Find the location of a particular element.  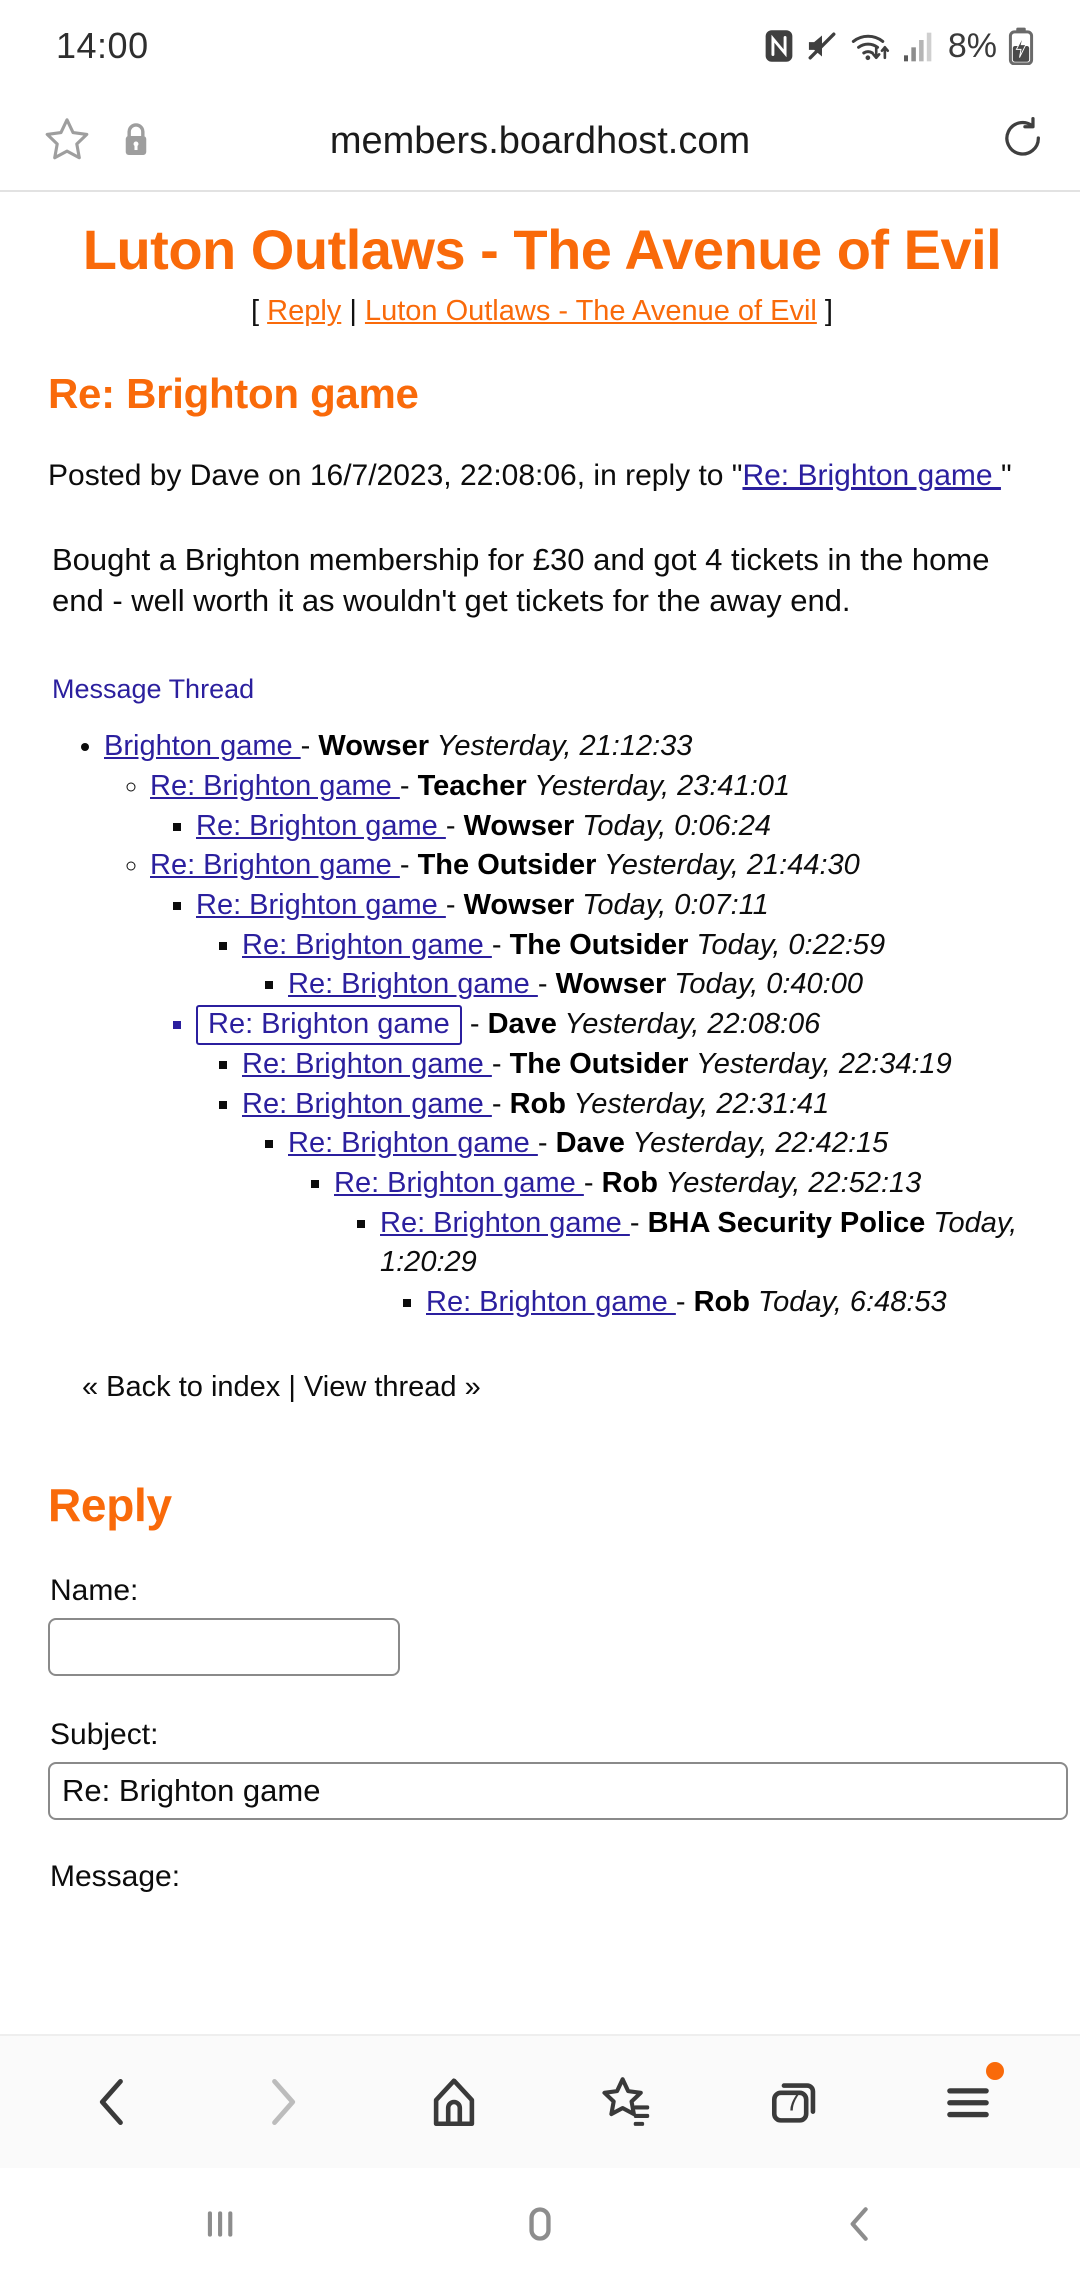

thread-item-time: Yesterday, 22:31:41 is located at coordinates (697, 1103).